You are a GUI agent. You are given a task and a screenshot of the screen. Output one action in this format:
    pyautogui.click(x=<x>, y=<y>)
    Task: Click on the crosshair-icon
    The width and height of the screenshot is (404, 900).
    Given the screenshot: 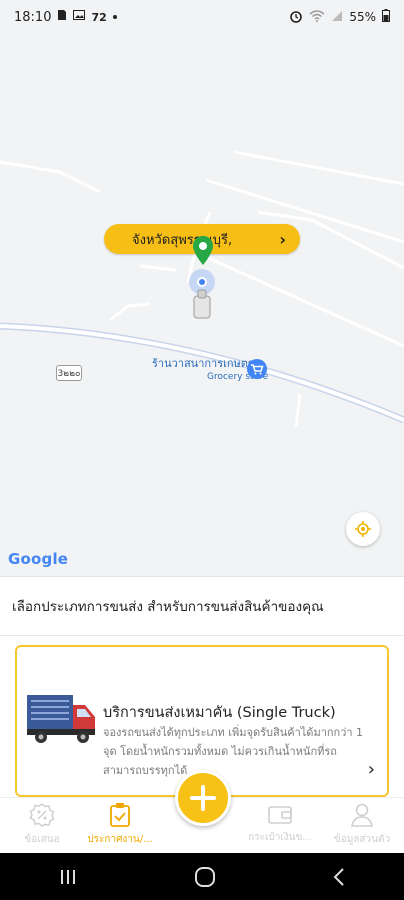 What is the action you would take?
    pyautogui.click(x=363, y=529)
    